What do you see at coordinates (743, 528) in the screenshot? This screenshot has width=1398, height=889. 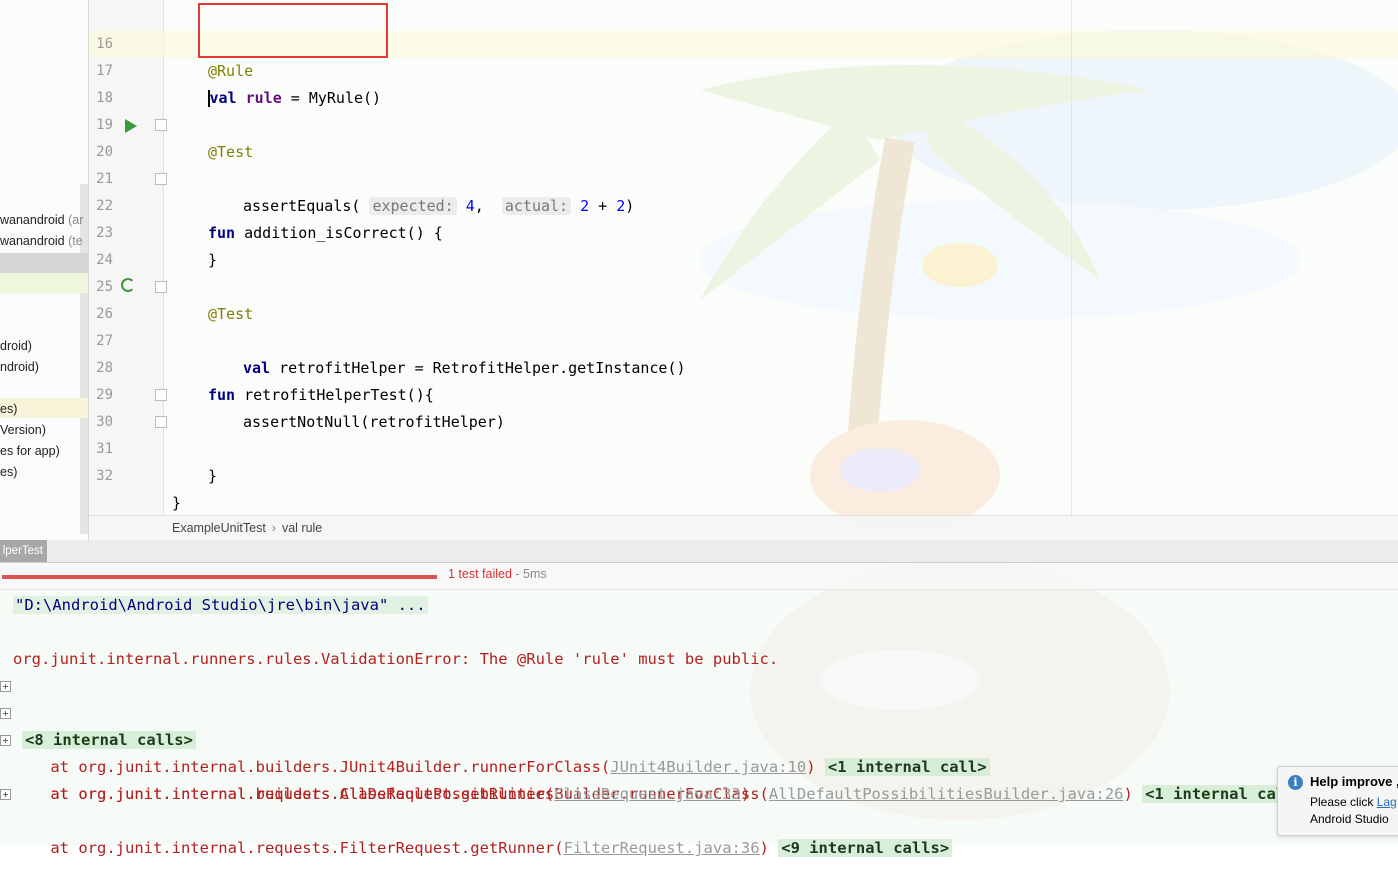 I see `breadcrumb: ExampleUnitTest › val rule` at bounding box center [743, 528].